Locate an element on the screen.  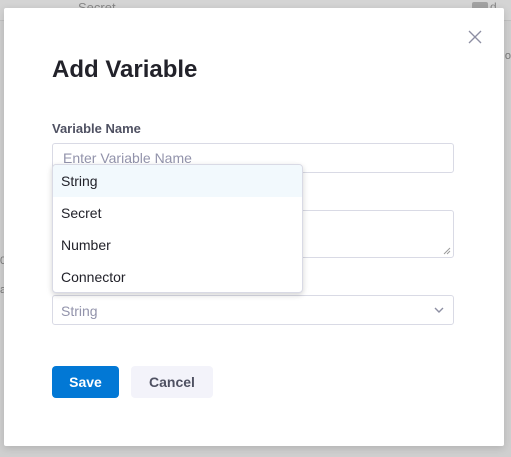
menu-item-connector: Connector is located at coordinates (177, 276).